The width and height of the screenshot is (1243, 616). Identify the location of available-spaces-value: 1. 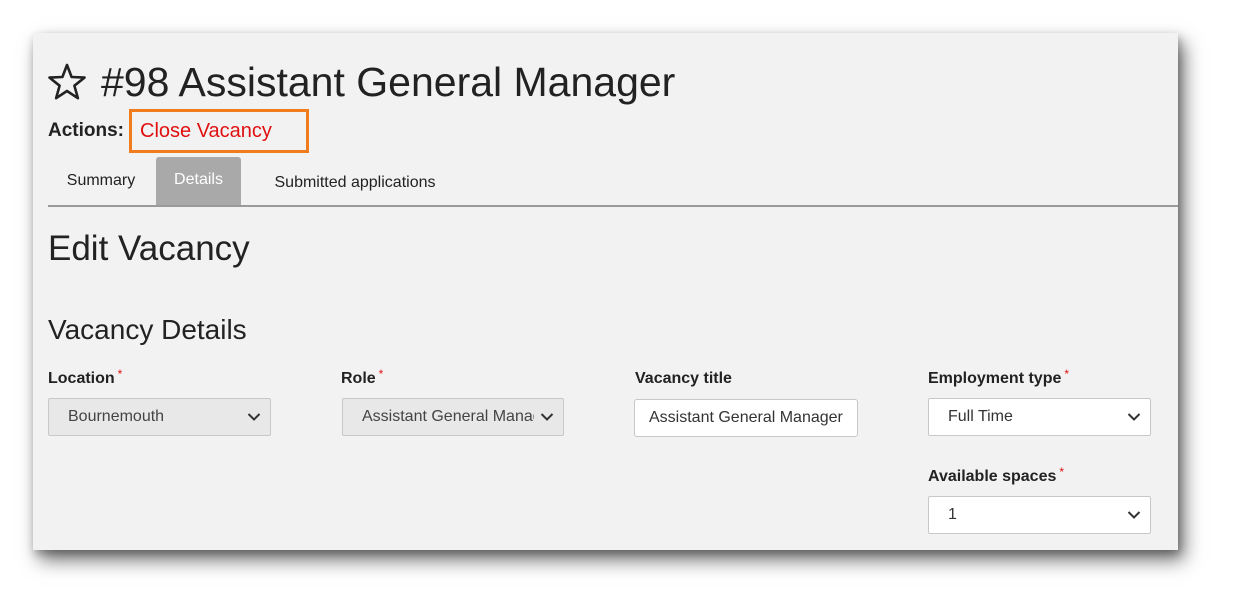
(952, 514).